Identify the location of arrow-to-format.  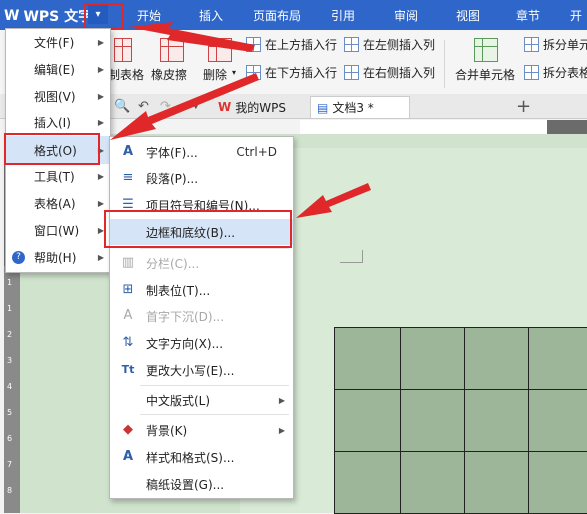
(184, 106).